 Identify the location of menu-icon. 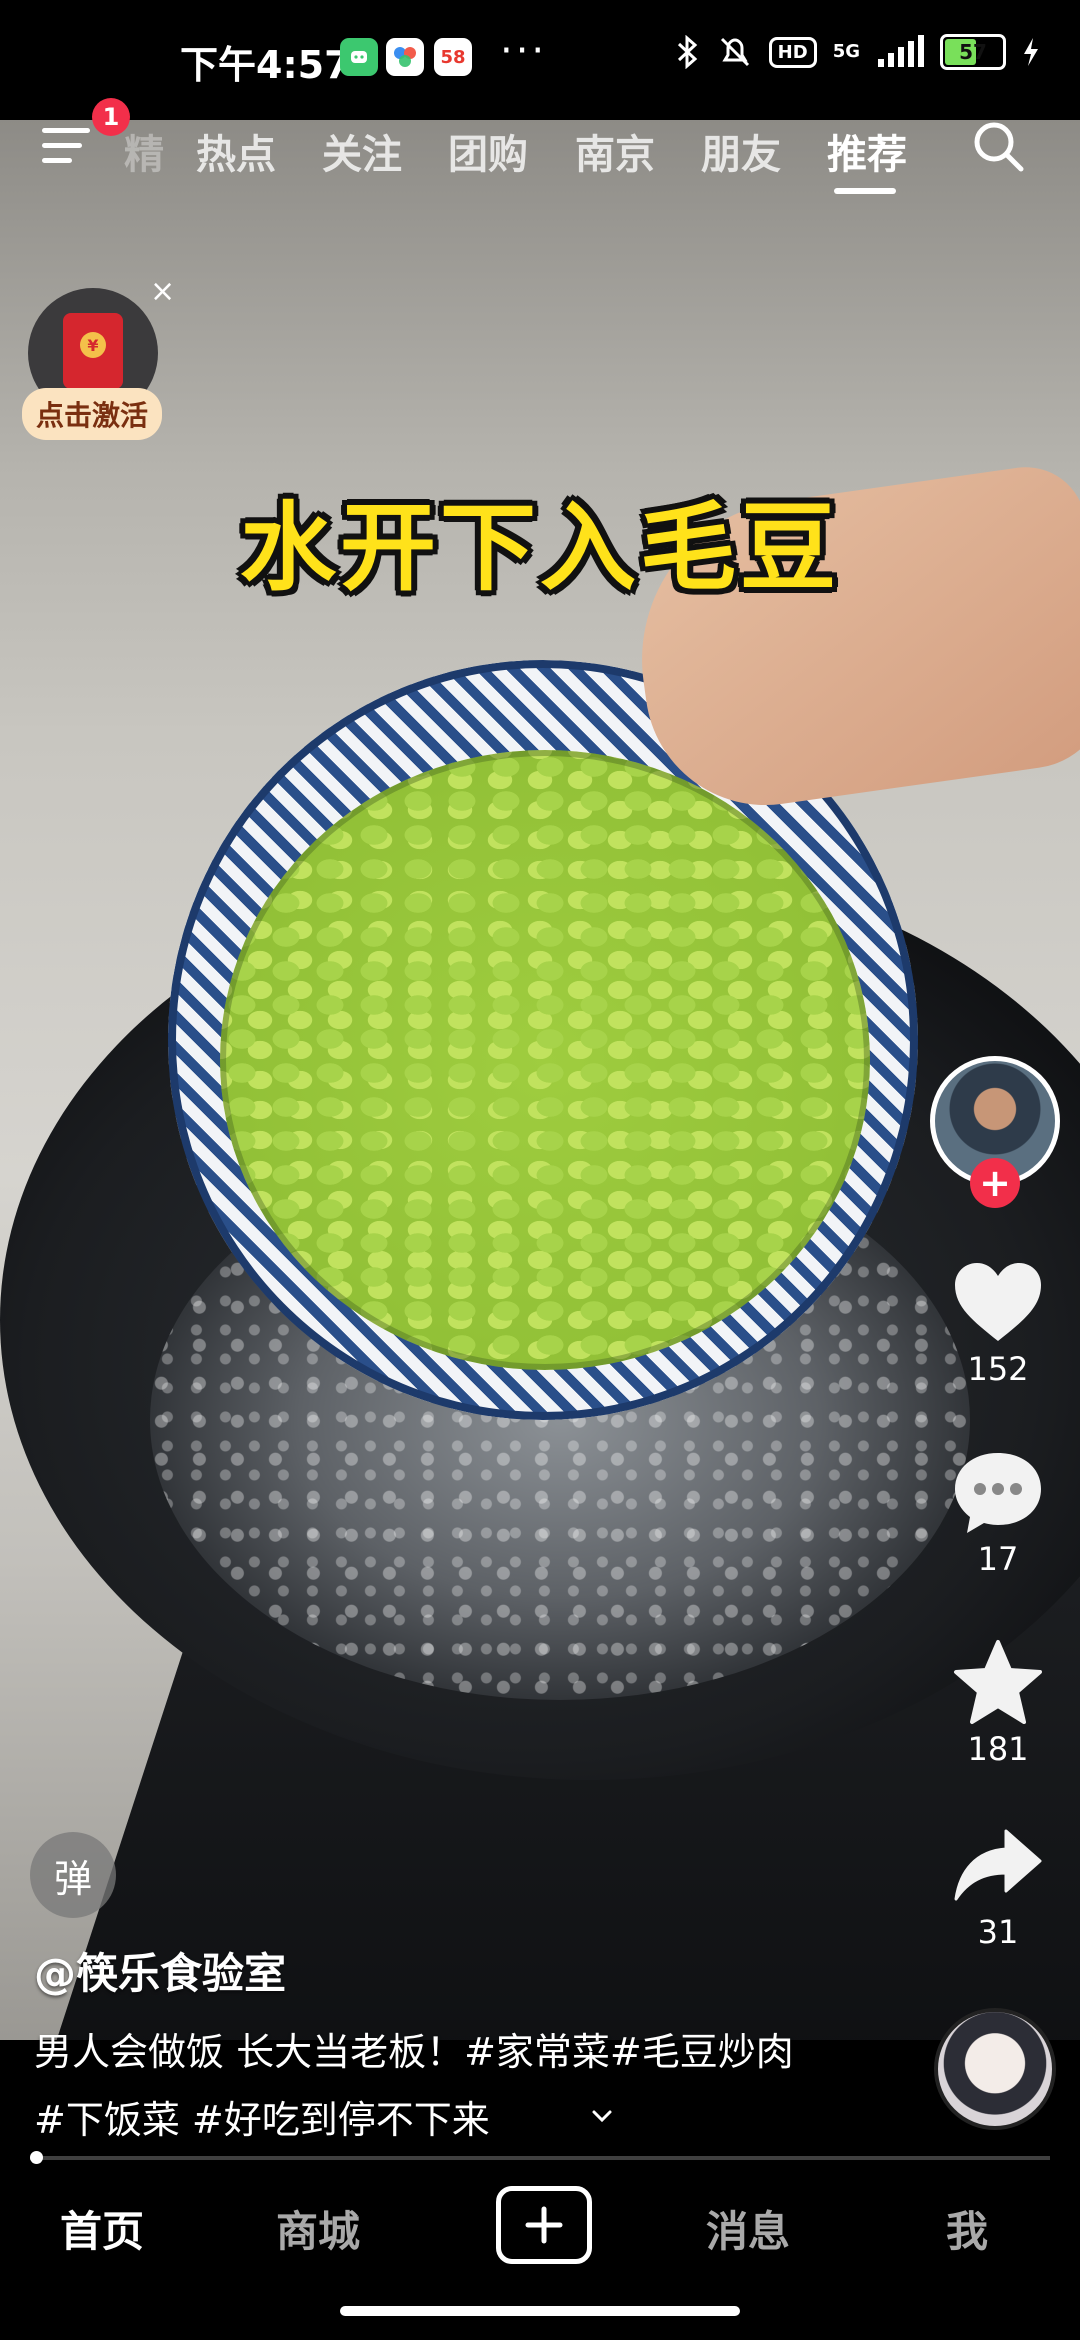
(66, 148).